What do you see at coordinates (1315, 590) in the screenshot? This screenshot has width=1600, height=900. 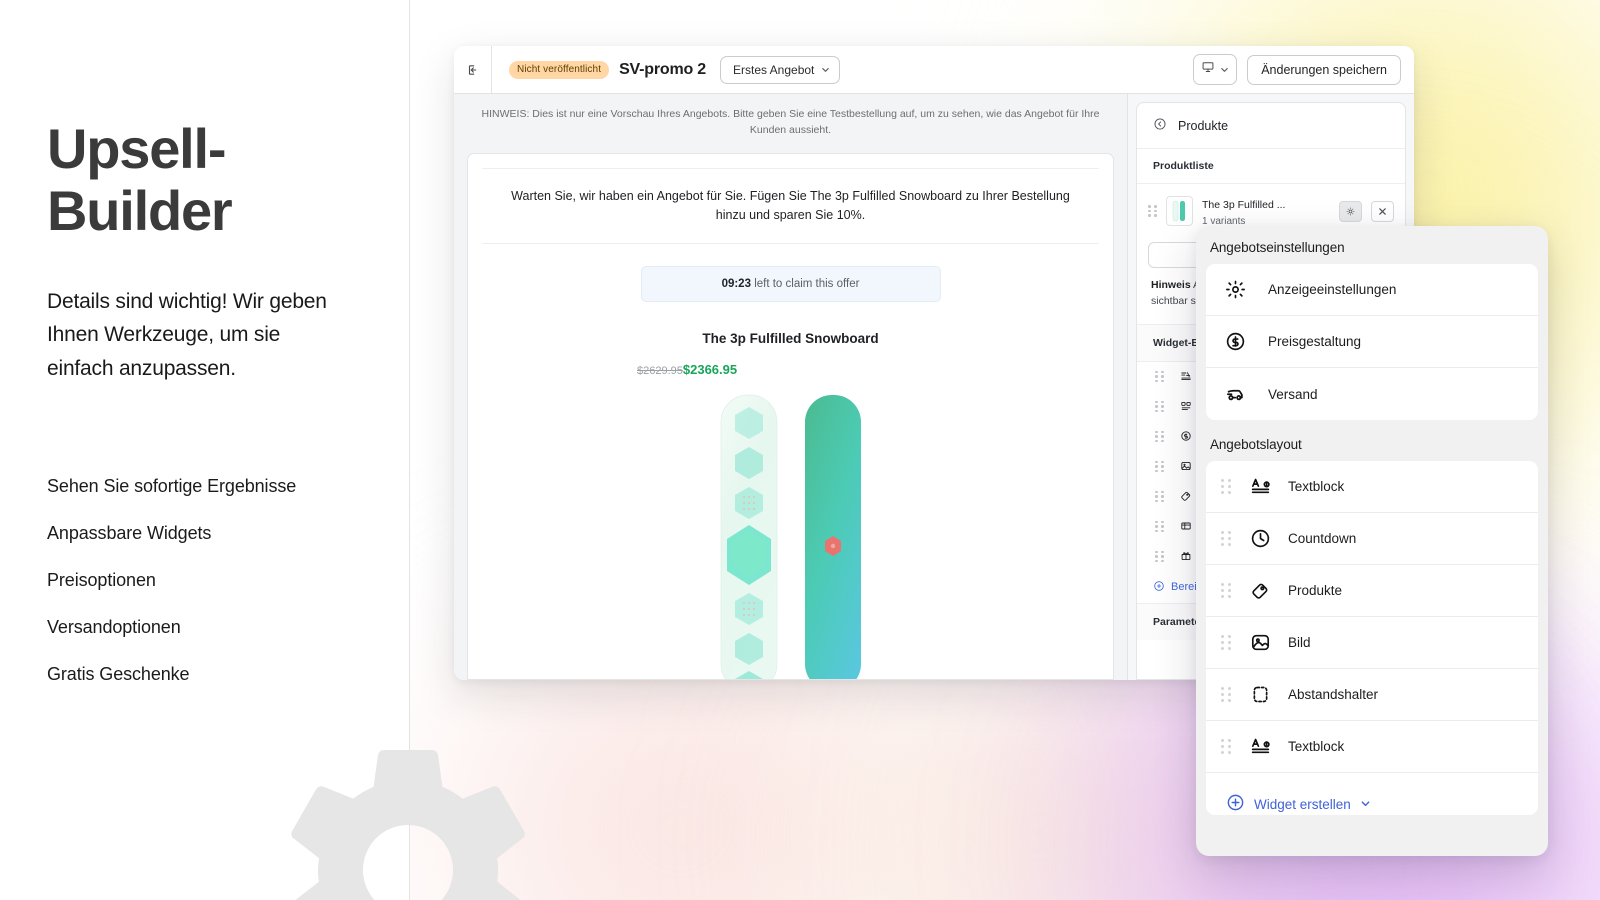 I see `layout-item-label: Produkte` at bounding box center [1315, 590].